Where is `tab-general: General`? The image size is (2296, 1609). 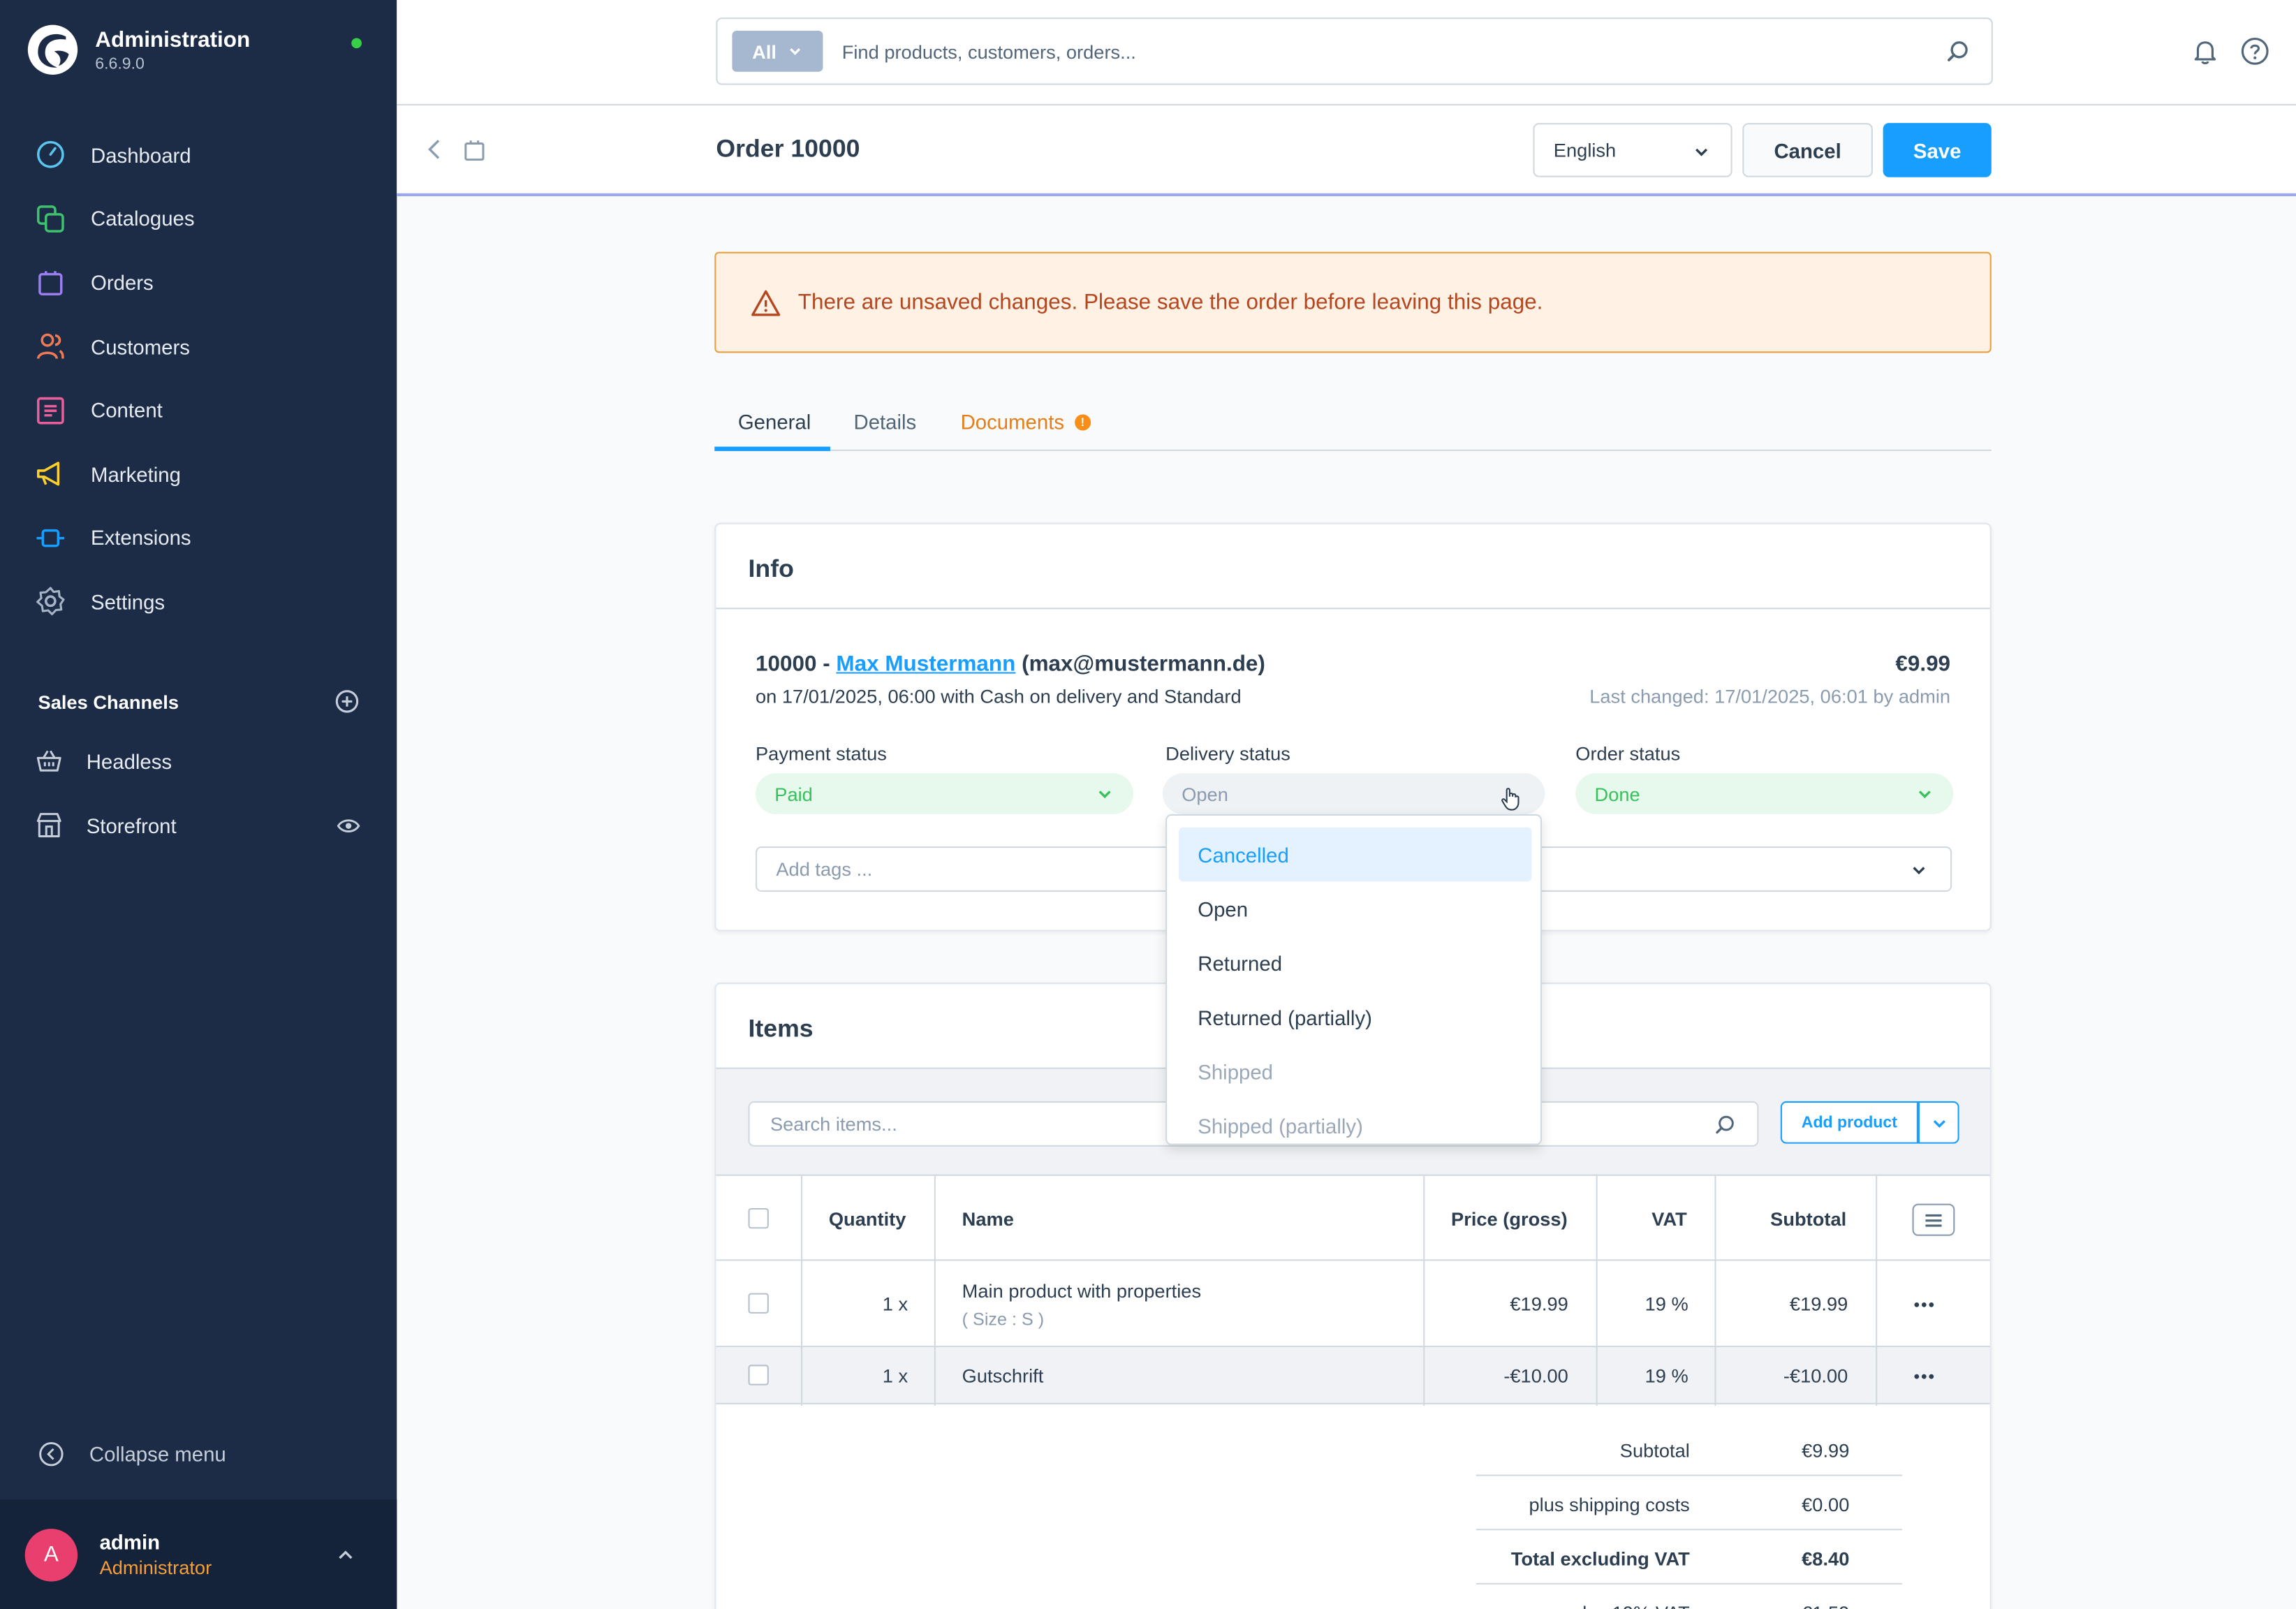
tab-general: General is located at coordinates (775, 422).